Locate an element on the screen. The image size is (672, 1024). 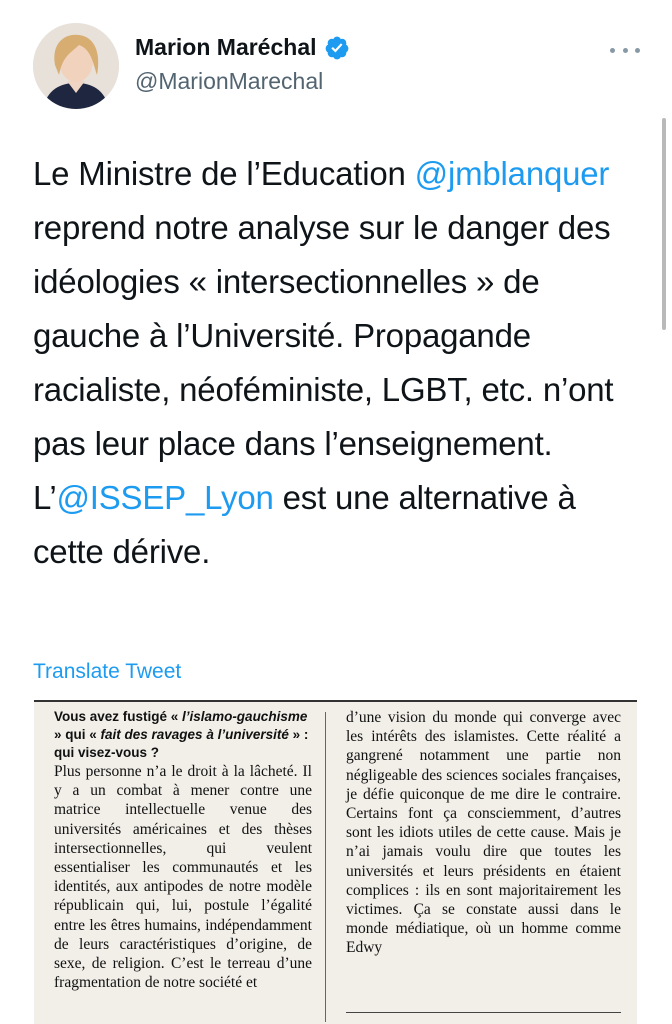
avatar is located at coordinates (76, 66).